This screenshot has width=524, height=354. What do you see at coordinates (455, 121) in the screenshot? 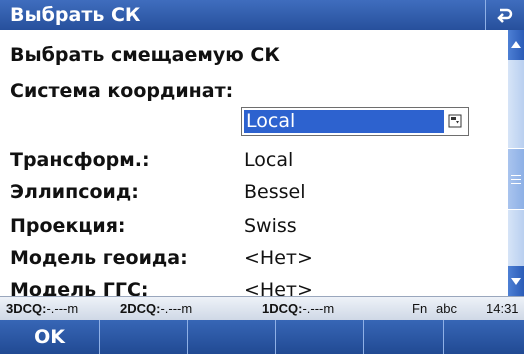
I see `dropdown-list-icon` at bounding box center [455, 121].